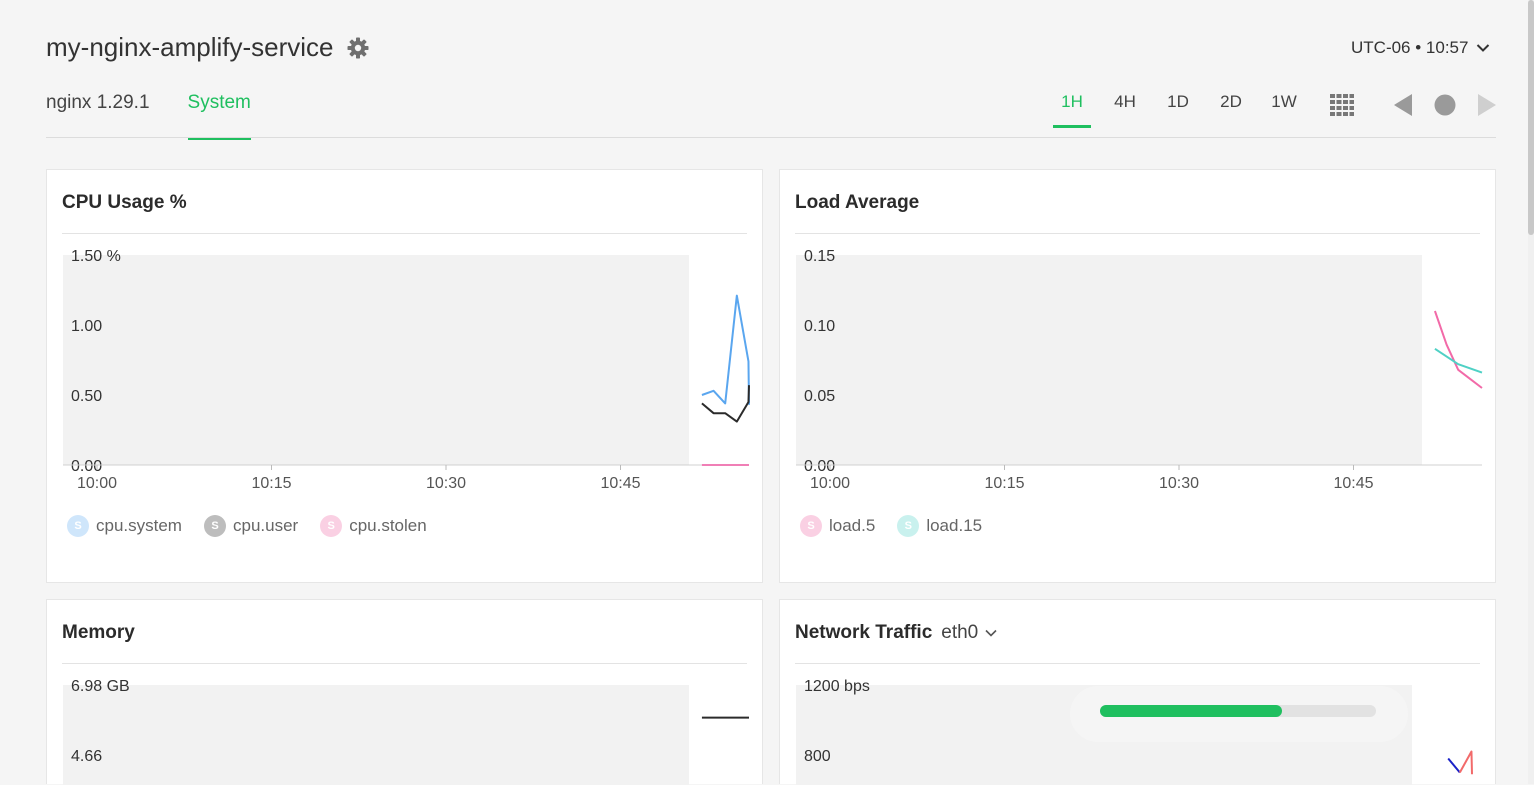 This screenshot has height=785, width=1534. What do you see at coordinates (100, 686) in the screenshot?
I see `y-tick-label: 6.98 GB` at bounding box center [100, 686].